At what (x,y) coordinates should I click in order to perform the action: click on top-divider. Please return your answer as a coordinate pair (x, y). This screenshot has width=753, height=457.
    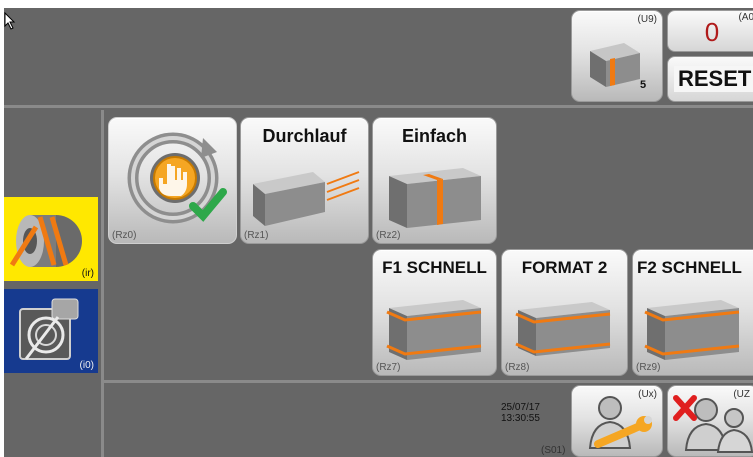
    Looking at the image, I should click on (378, 106).